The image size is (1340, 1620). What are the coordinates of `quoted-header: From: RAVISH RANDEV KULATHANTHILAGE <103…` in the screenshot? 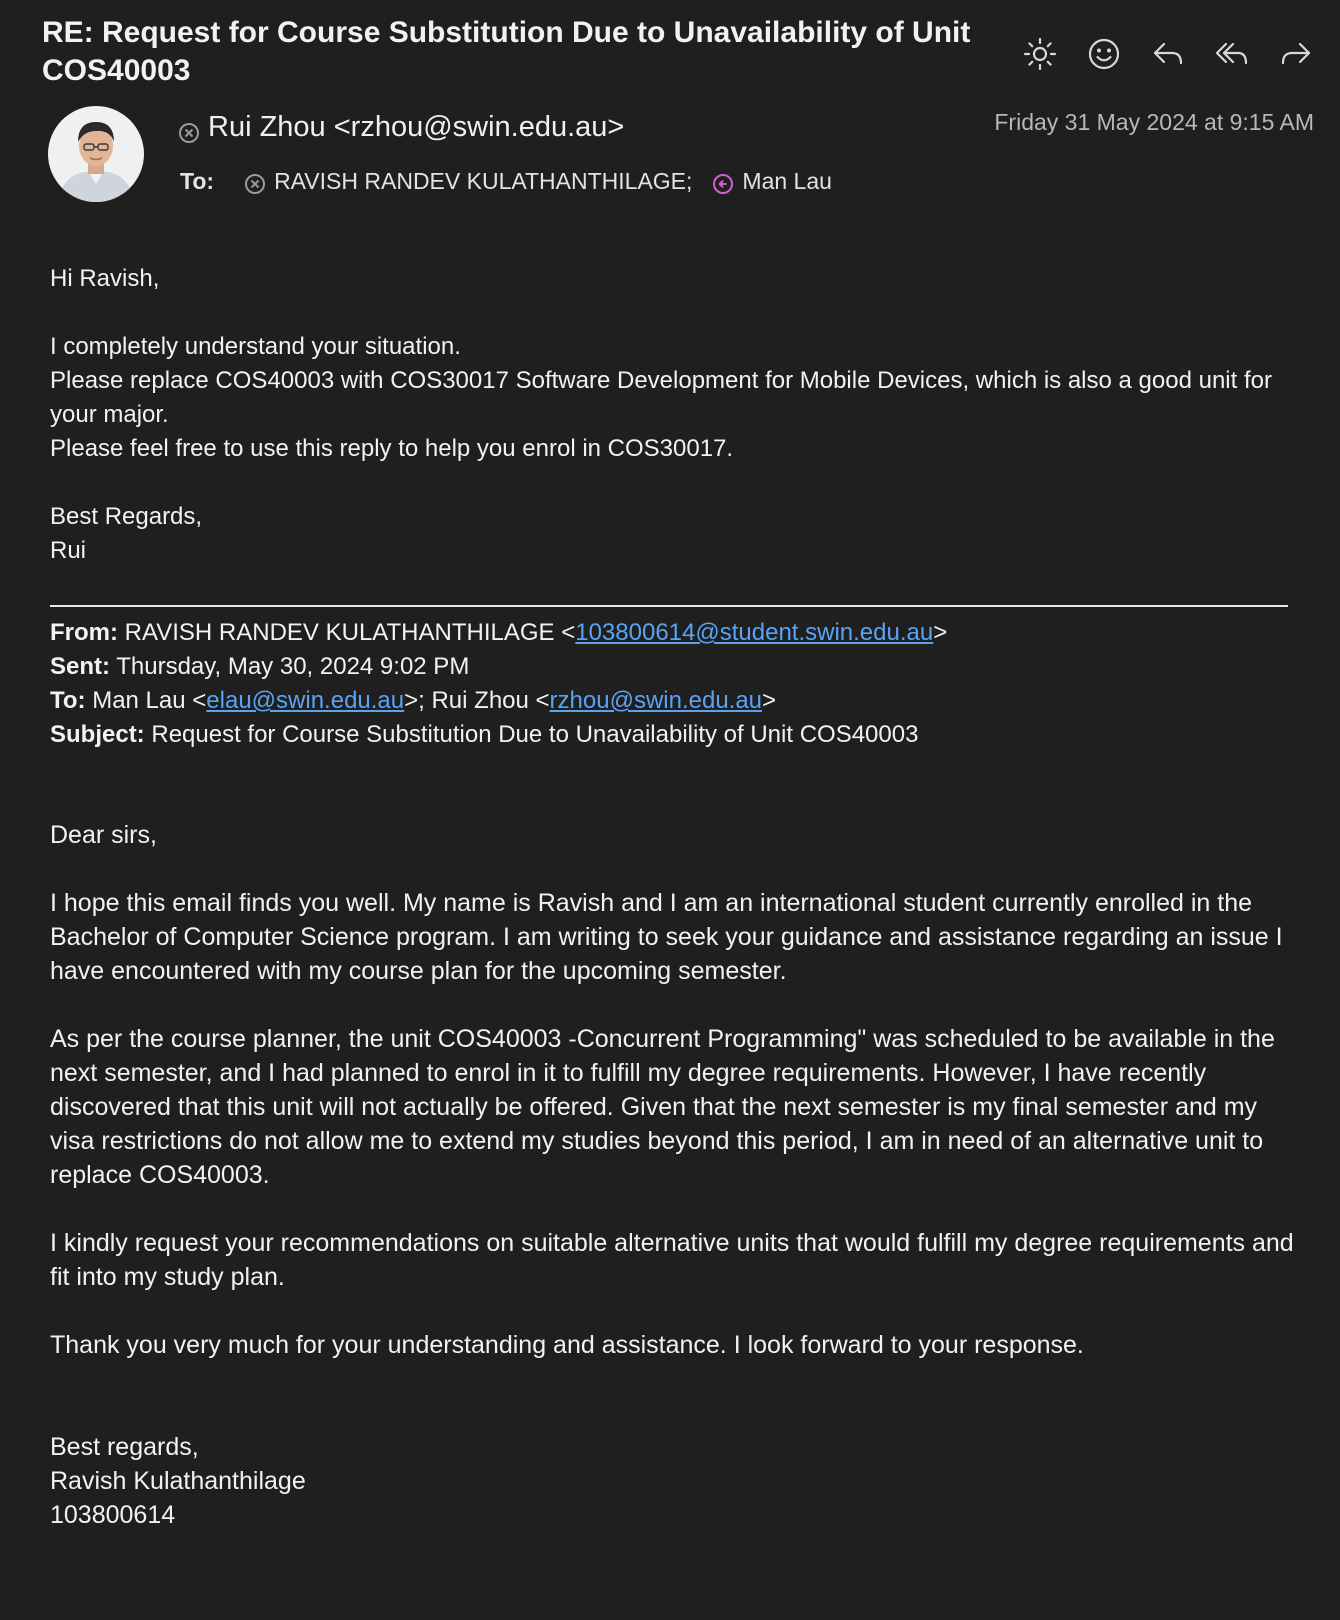 It's located at (675, 684).